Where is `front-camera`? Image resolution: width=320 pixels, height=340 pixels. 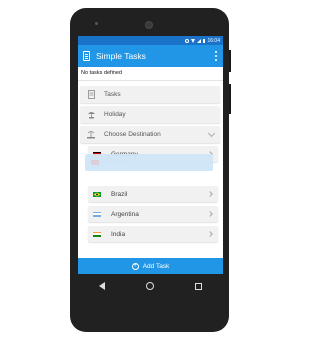
front-camera is located at coordinates (96, 23).